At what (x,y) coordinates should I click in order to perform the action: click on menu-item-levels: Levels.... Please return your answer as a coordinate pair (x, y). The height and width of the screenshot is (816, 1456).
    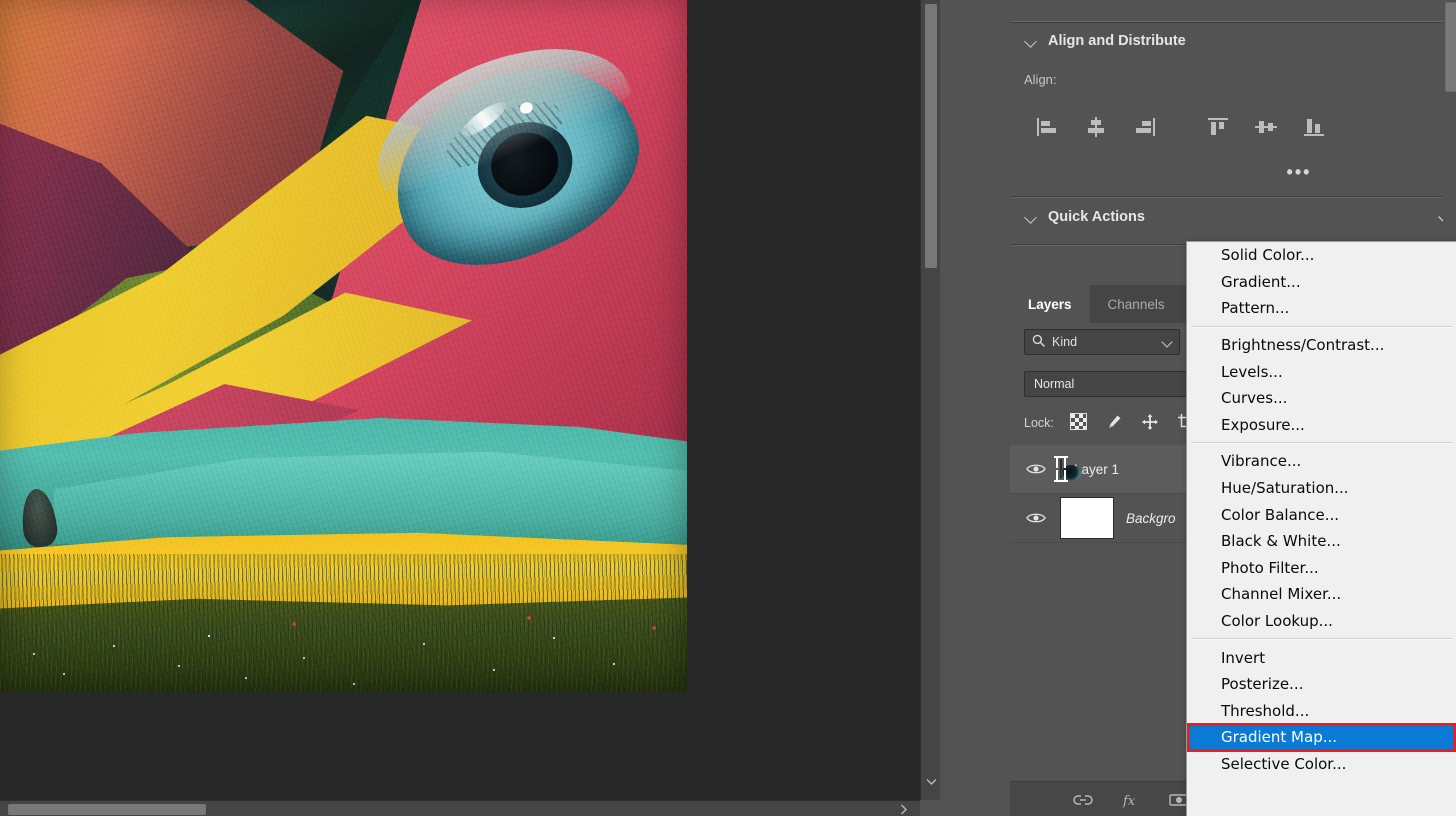
    Looking at the image, I should click on (1321, 371).